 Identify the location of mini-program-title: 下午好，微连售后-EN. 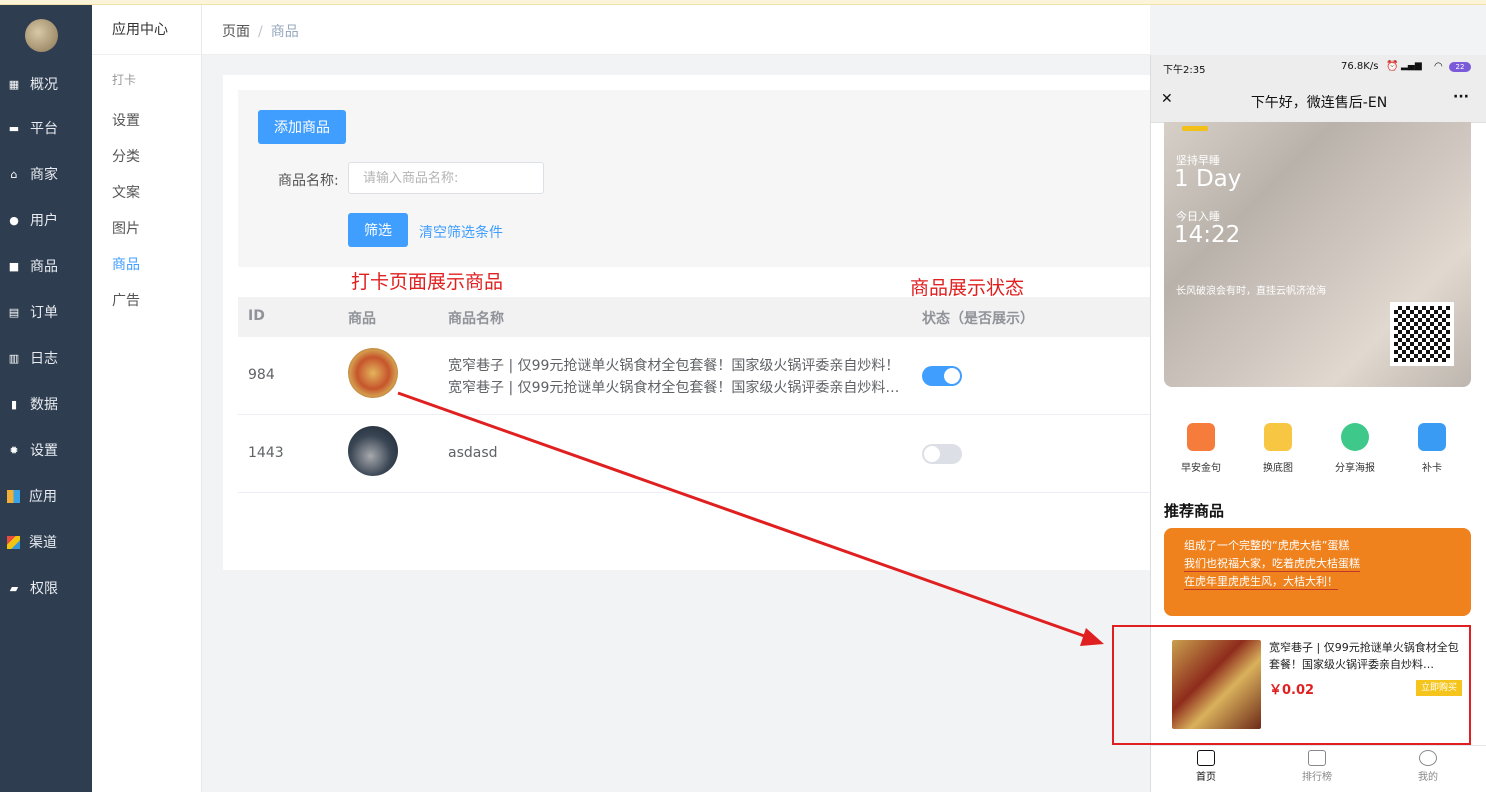
(1319, 103).